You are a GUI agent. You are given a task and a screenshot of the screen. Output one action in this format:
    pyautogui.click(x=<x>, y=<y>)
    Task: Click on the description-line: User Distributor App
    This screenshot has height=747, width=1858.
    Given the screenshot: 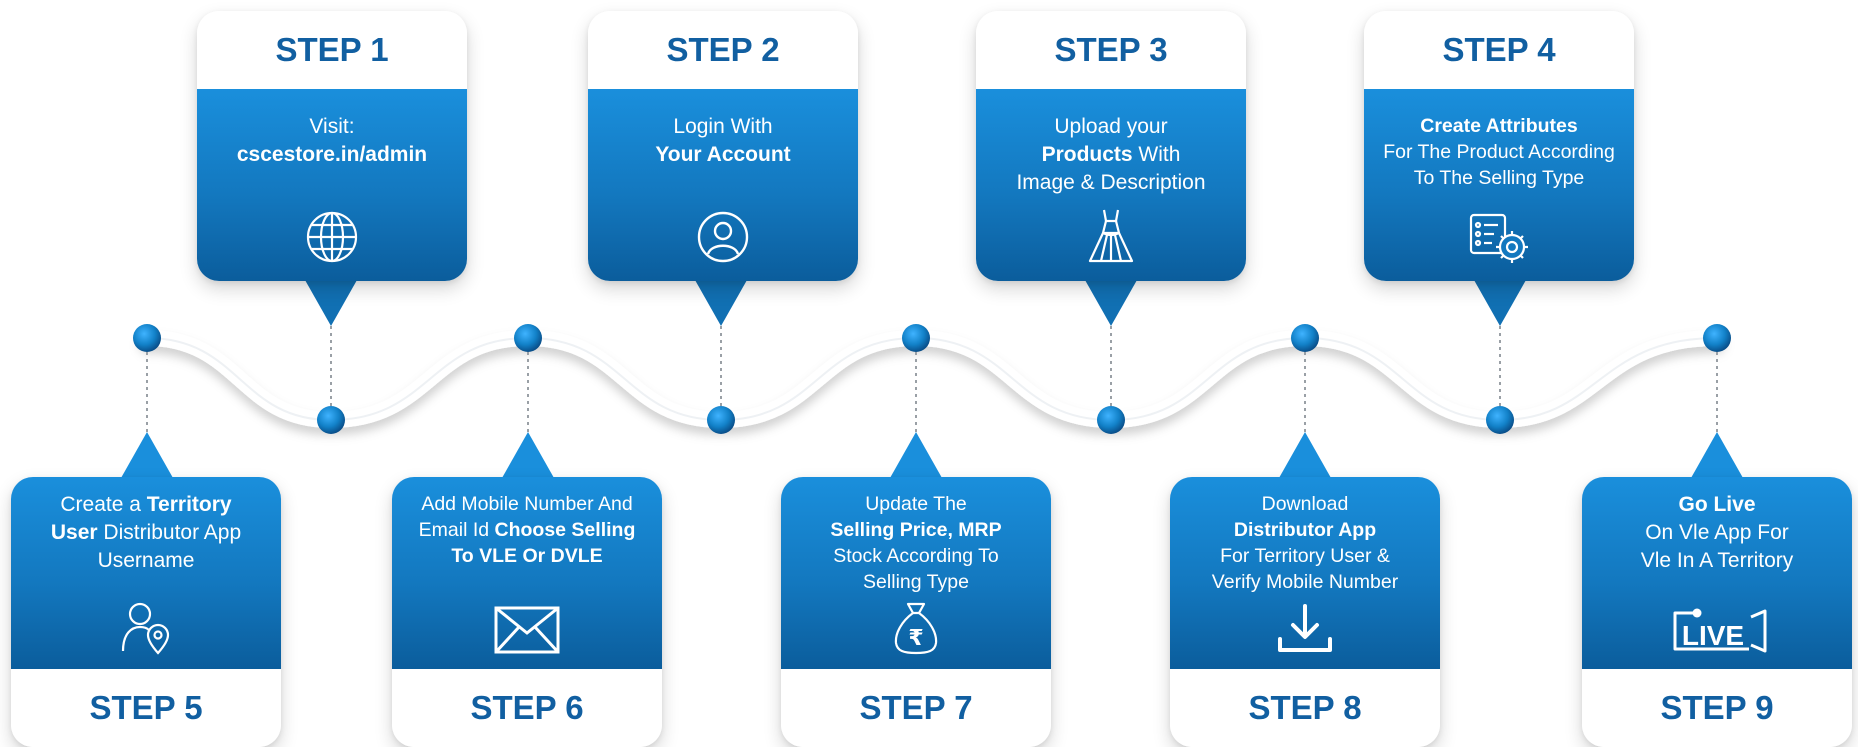 What is the action you would take?
    pyautogui.click(x=146, y=533)
    